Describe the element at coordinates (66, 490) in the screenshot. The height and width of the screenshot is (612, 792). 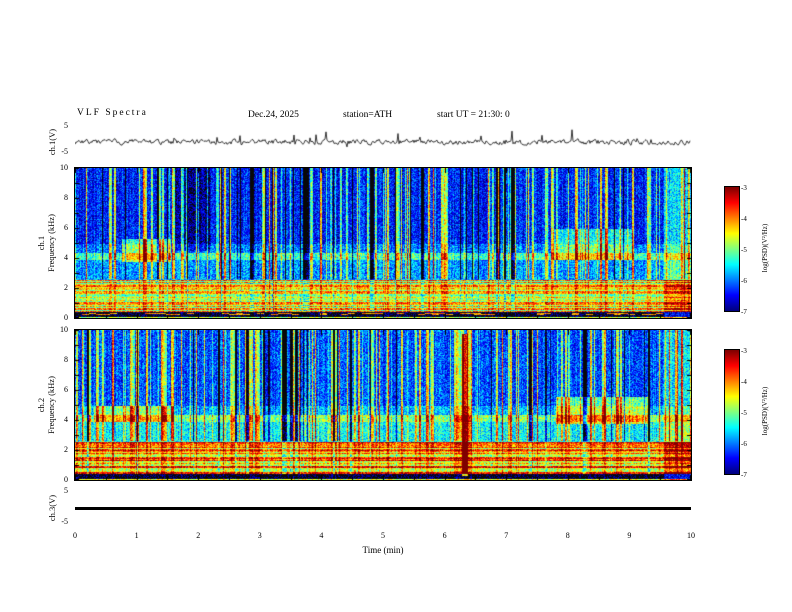
I see `ch3-wave-ytick-top: 5` at that location.